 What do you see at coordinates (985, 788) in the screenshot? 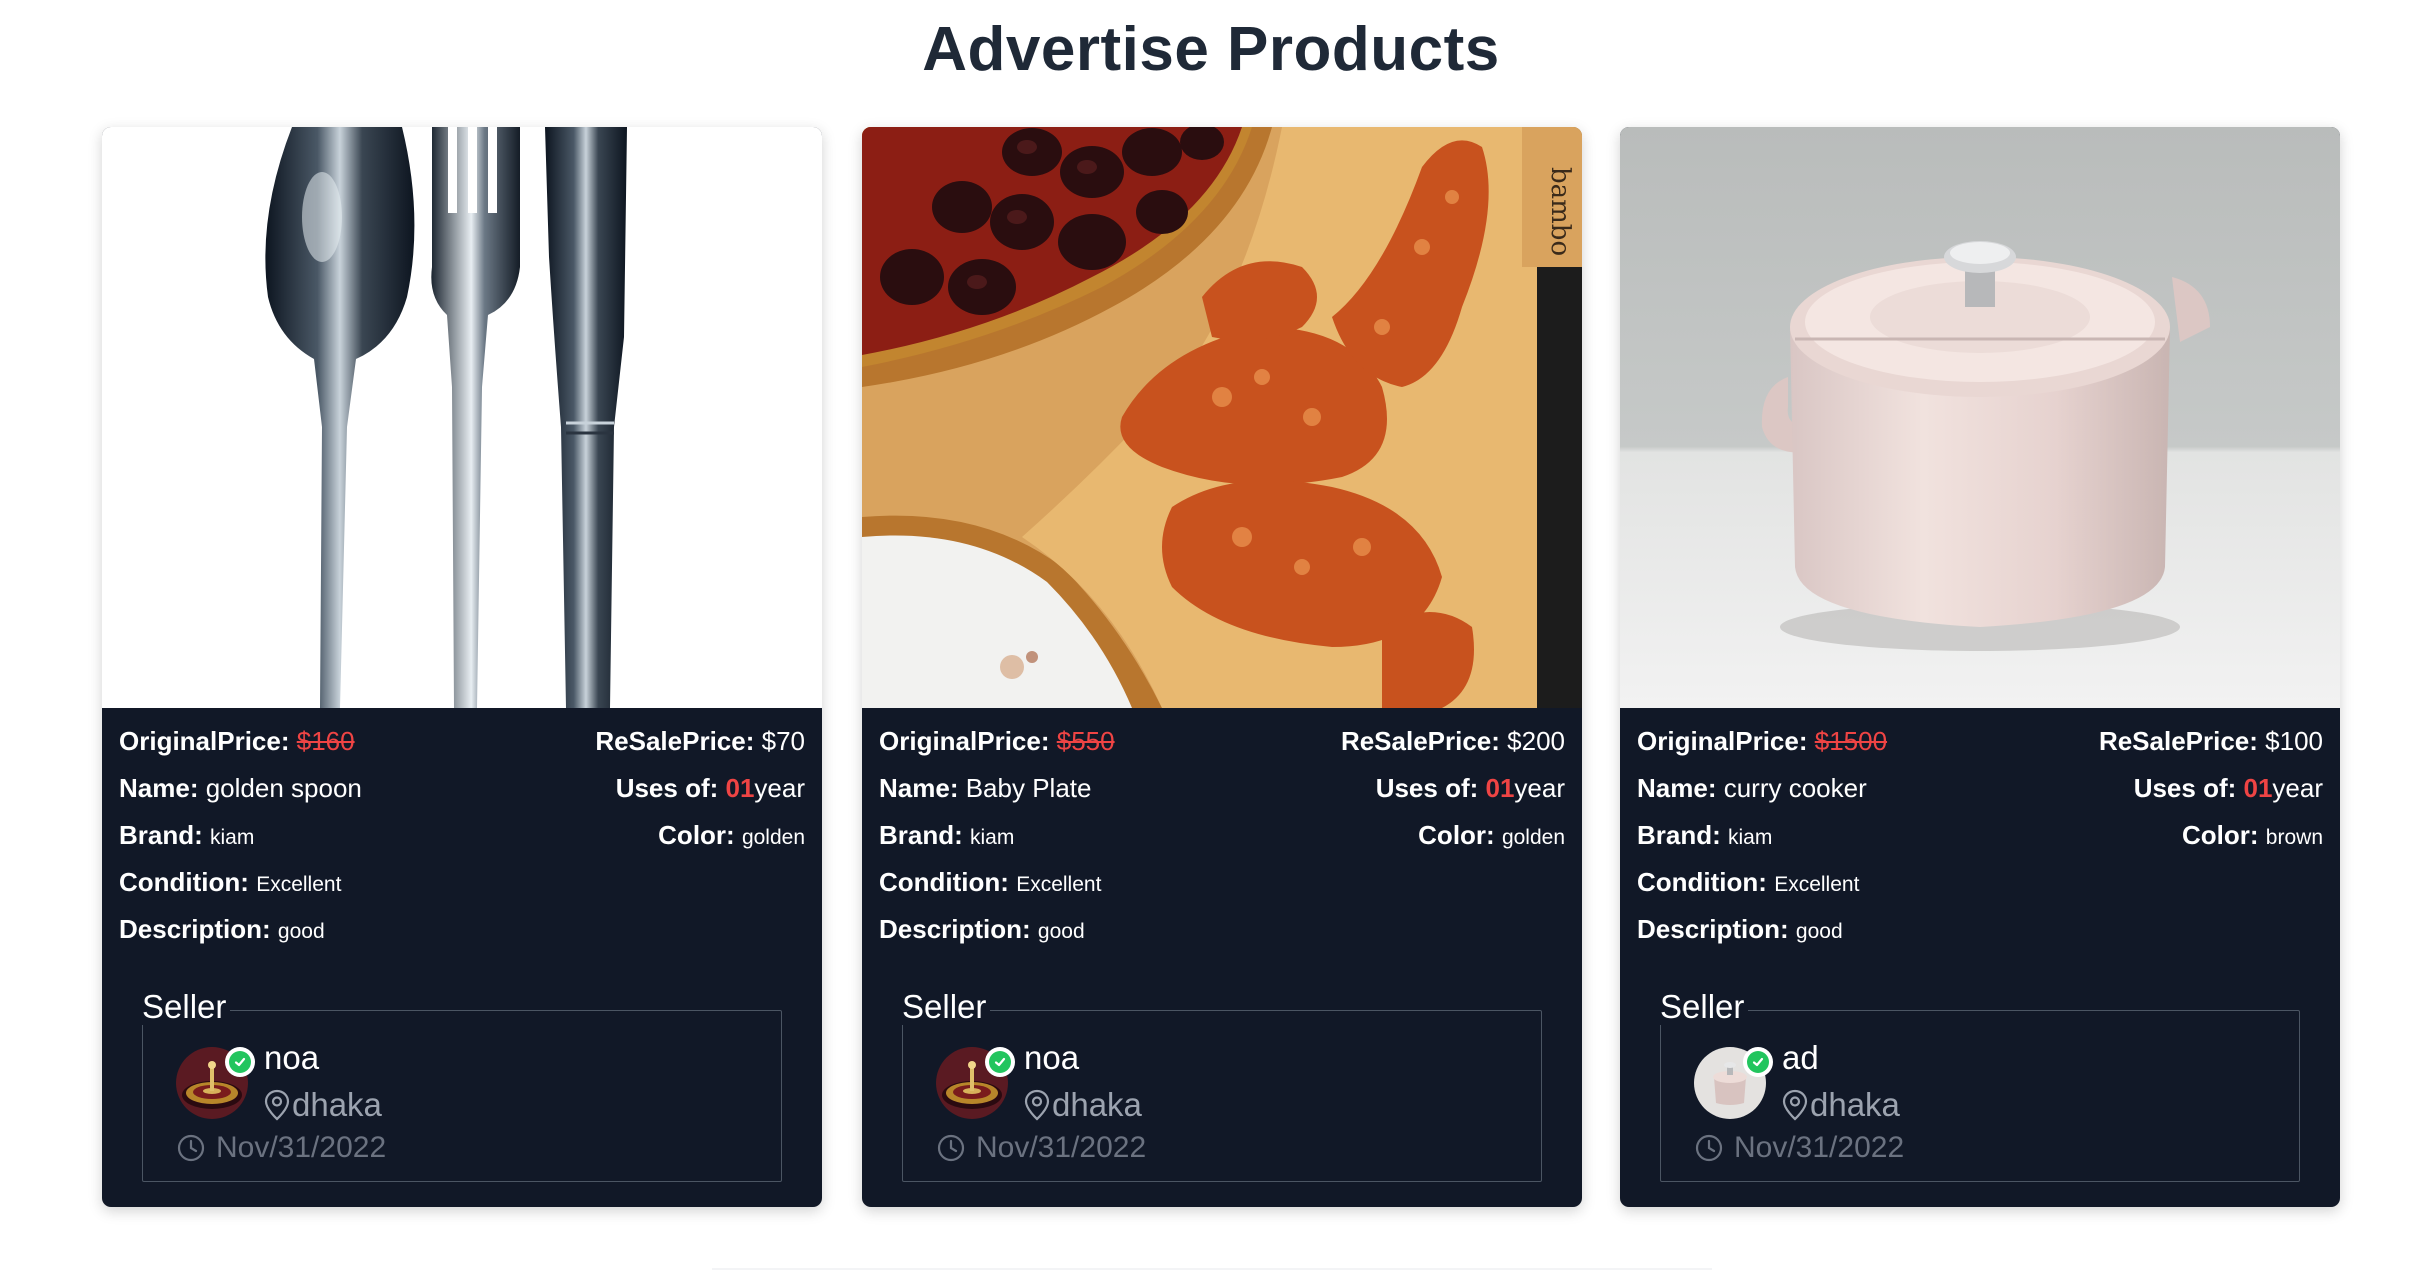
I see `product-name: Name: Baby Plate` at bounding box center [985, 788].